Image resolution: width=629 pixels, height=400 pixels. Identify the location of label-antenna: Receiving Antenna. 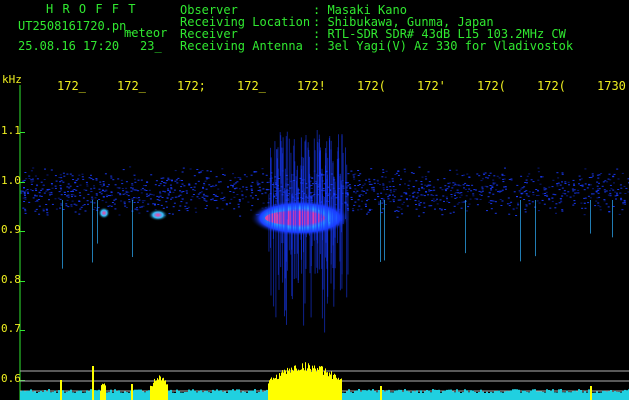
(241, 46).